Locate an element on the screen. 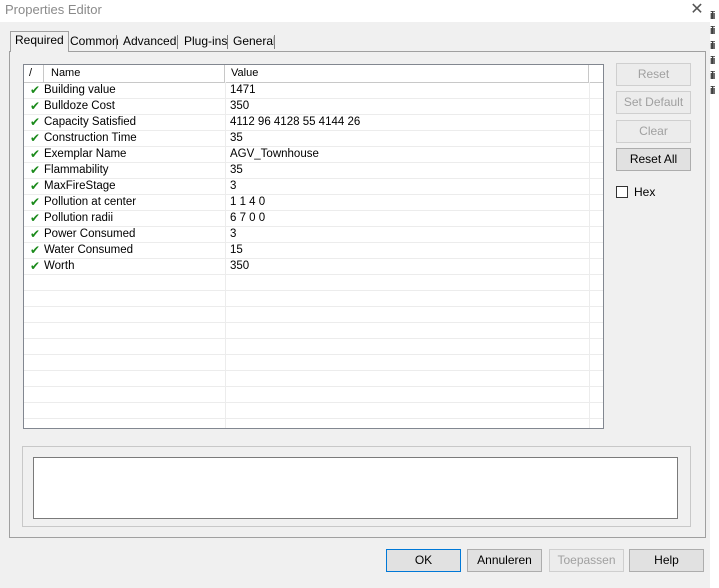  window-title: Properties Editor is located at coordinates (53, 9).